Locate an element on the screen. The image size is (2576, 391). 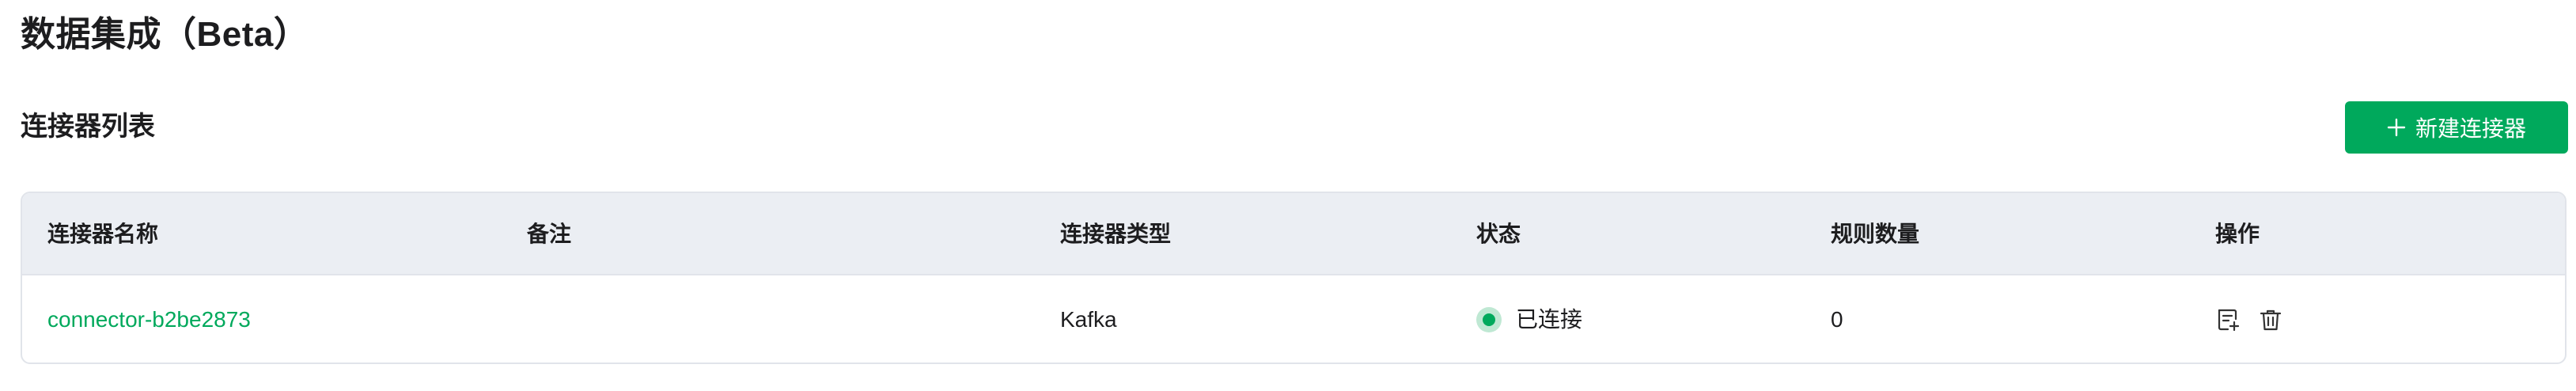
column-header-status: 状态 is located at coordinates (1498, 234).